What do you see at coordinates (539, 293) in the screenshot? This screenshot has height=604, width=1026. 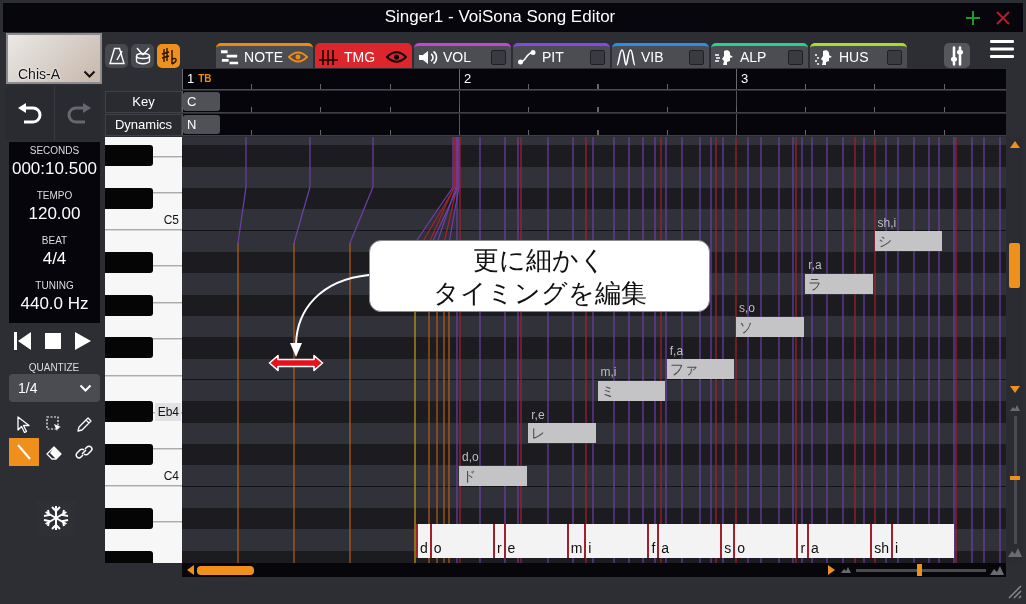 I see `callout-text: タイミングを編集` at bounding box center [539, 293].